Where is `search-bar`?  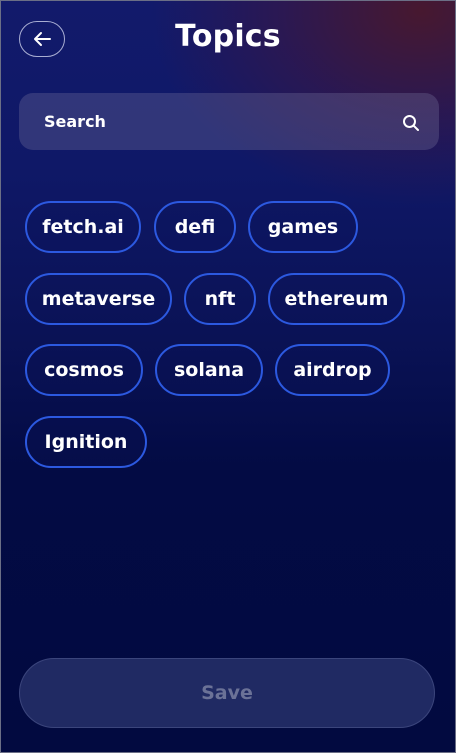 search-bar is located at coordinates (229, 121).